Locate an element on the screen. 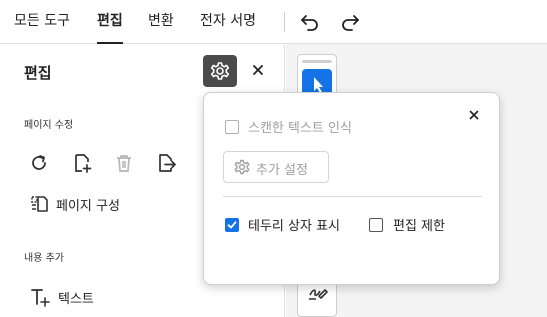 This screenshot has width=547, height=317. toolbar-divider is located at coordinates (284, 22).